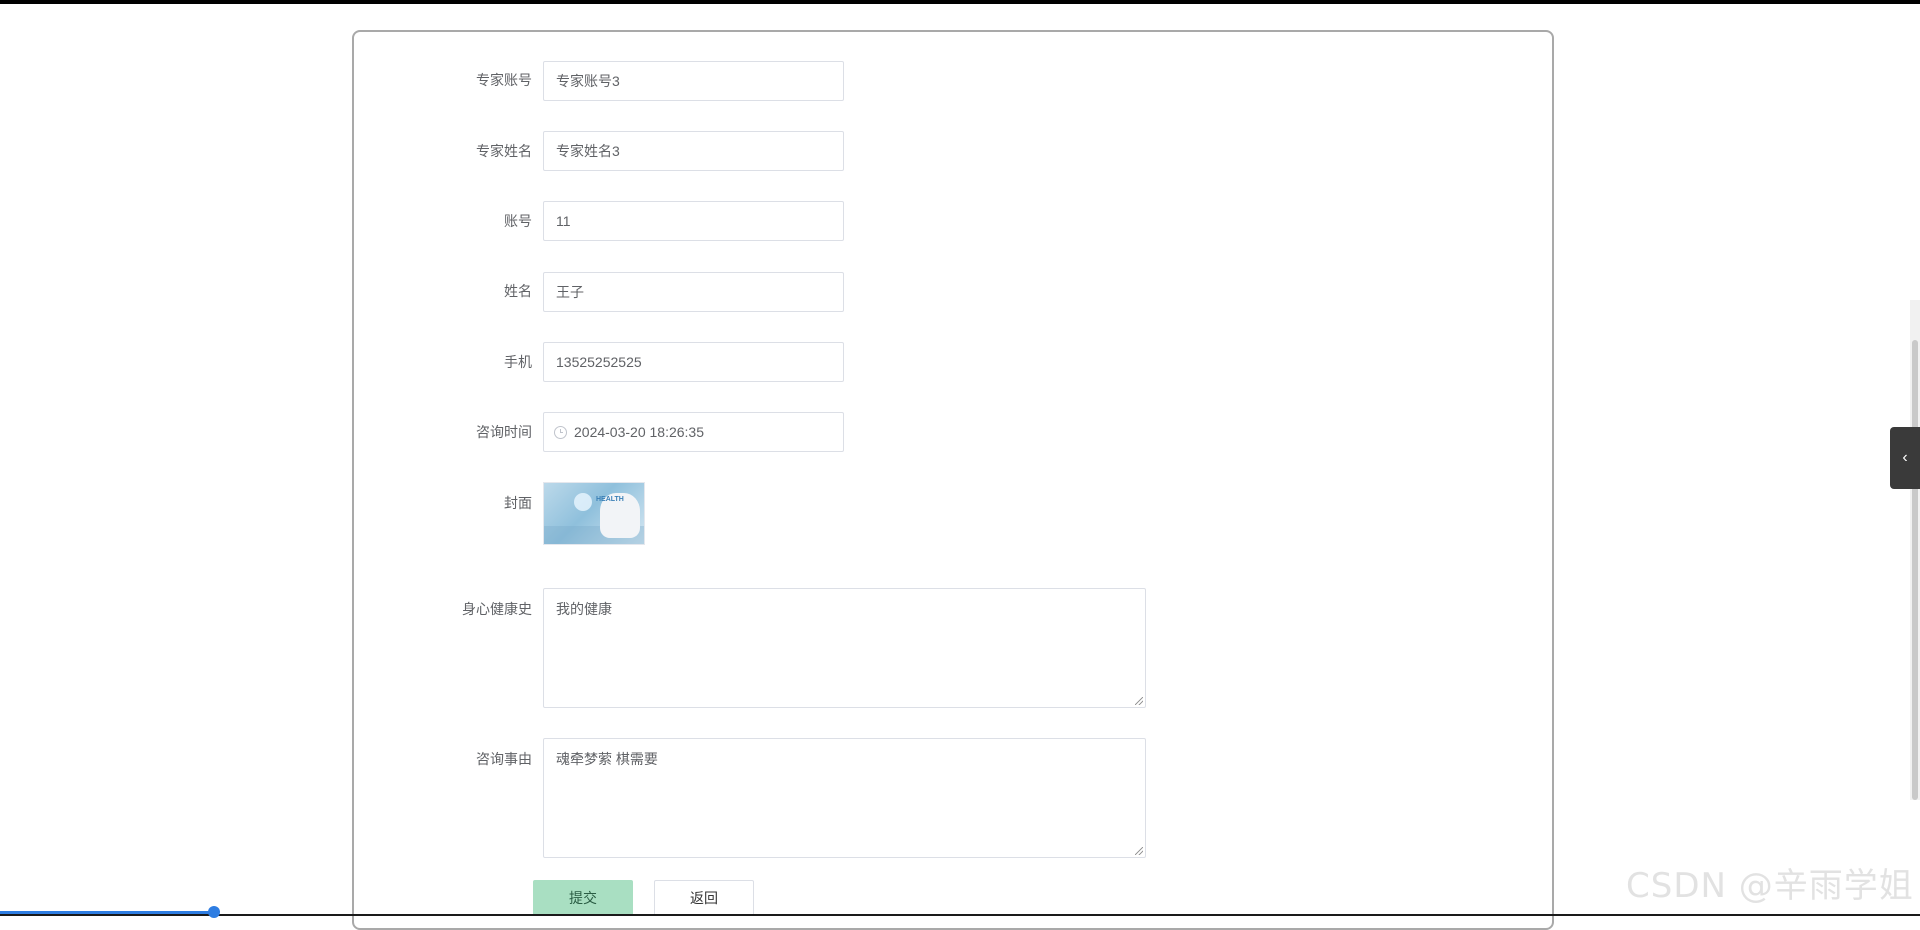  Describe the element at coordinates (844, 648) in the screenshot. I see `health-history-textarea: 我的健康` at that location.